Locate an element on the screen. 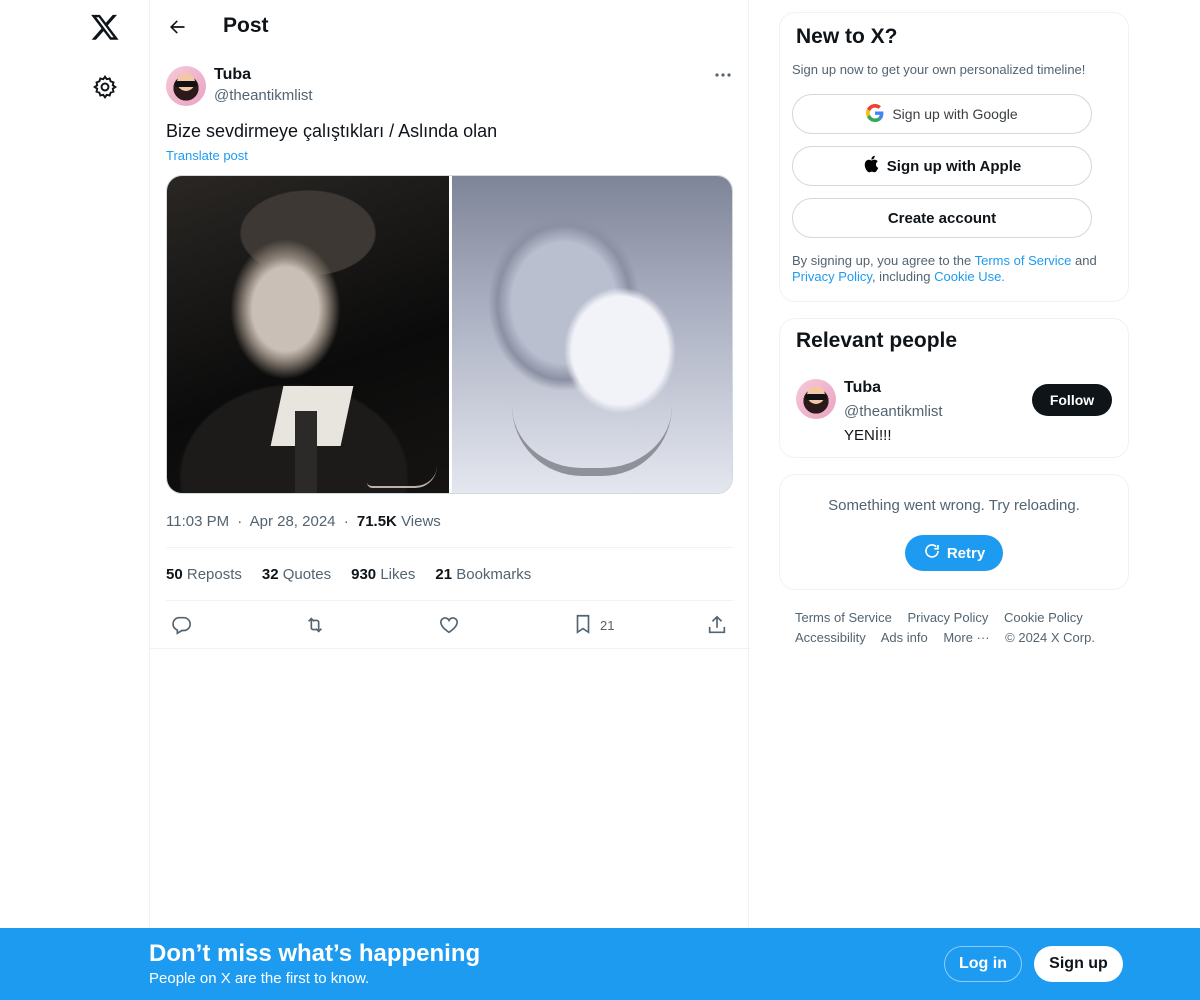 The width and height of the screenshot is (1200, 1000). banner-title: Don’t miss what’s happening is located at coordinates (315, 953).